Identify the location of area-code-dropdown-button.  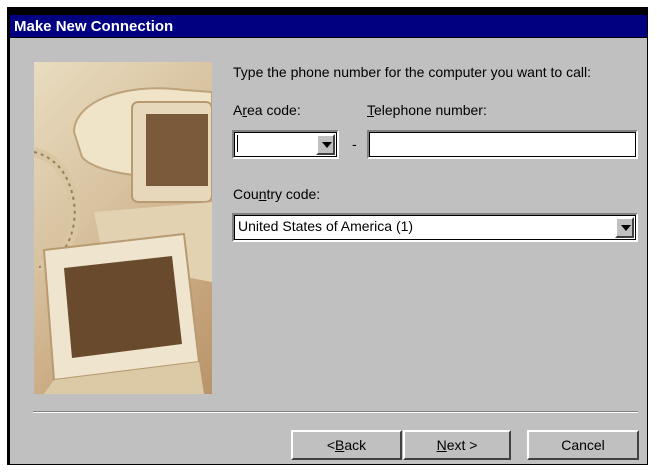
(325, 144).